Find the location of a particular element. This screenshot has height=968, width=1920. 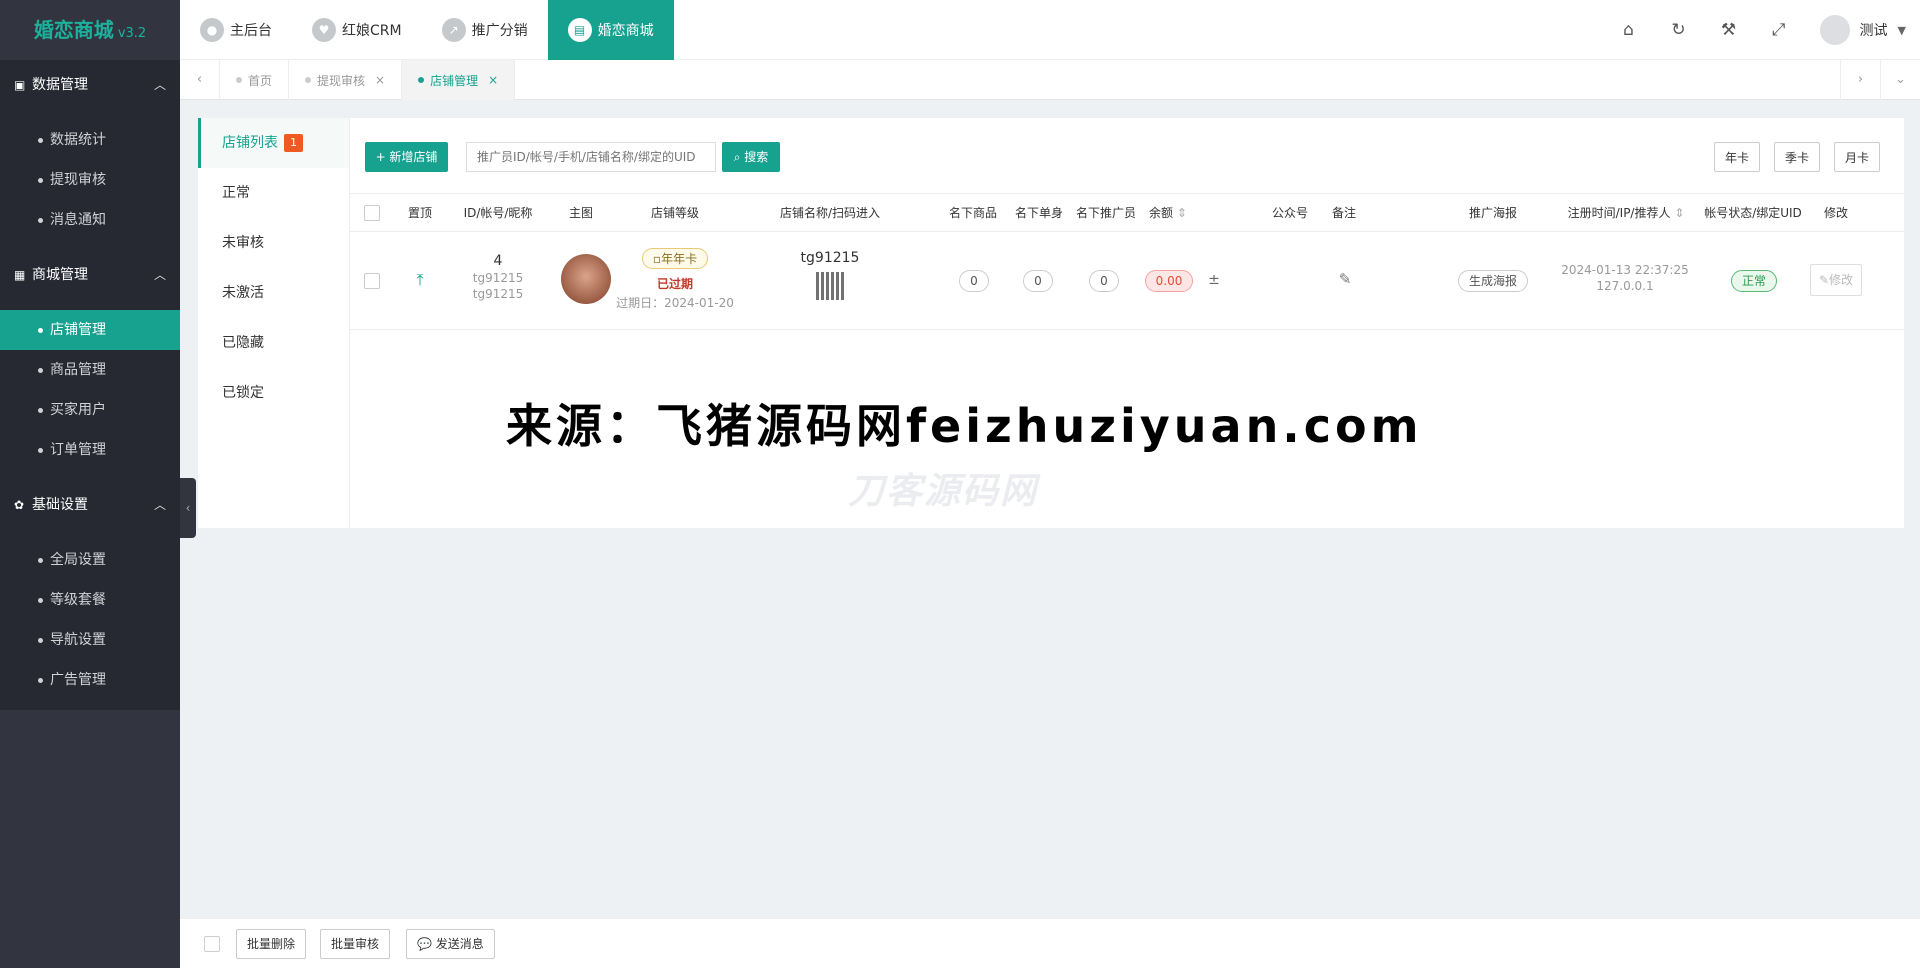

sidebar-item-shop-management: 店铺管理 is located at coordinates (90, 330).